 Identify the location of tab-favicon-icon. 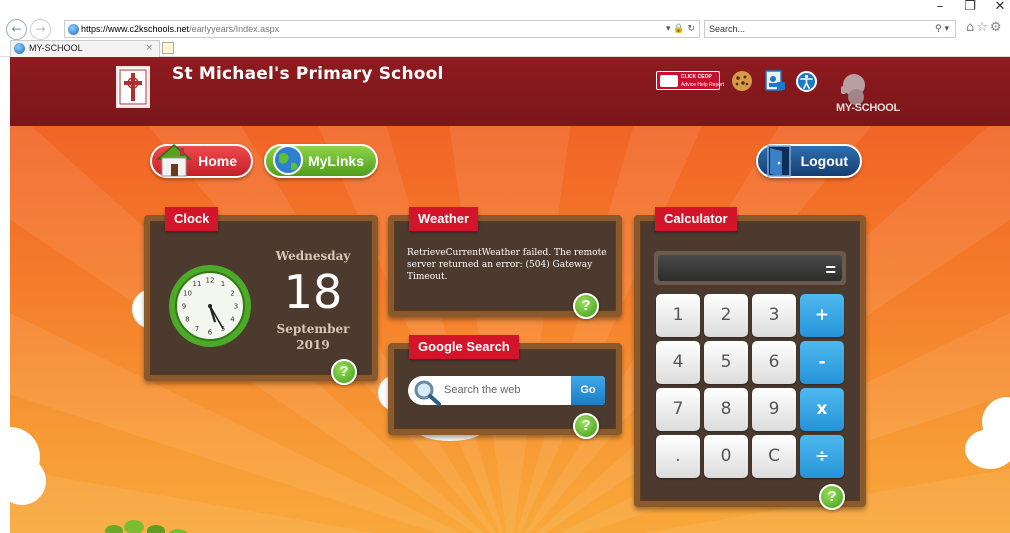
(19, 48).